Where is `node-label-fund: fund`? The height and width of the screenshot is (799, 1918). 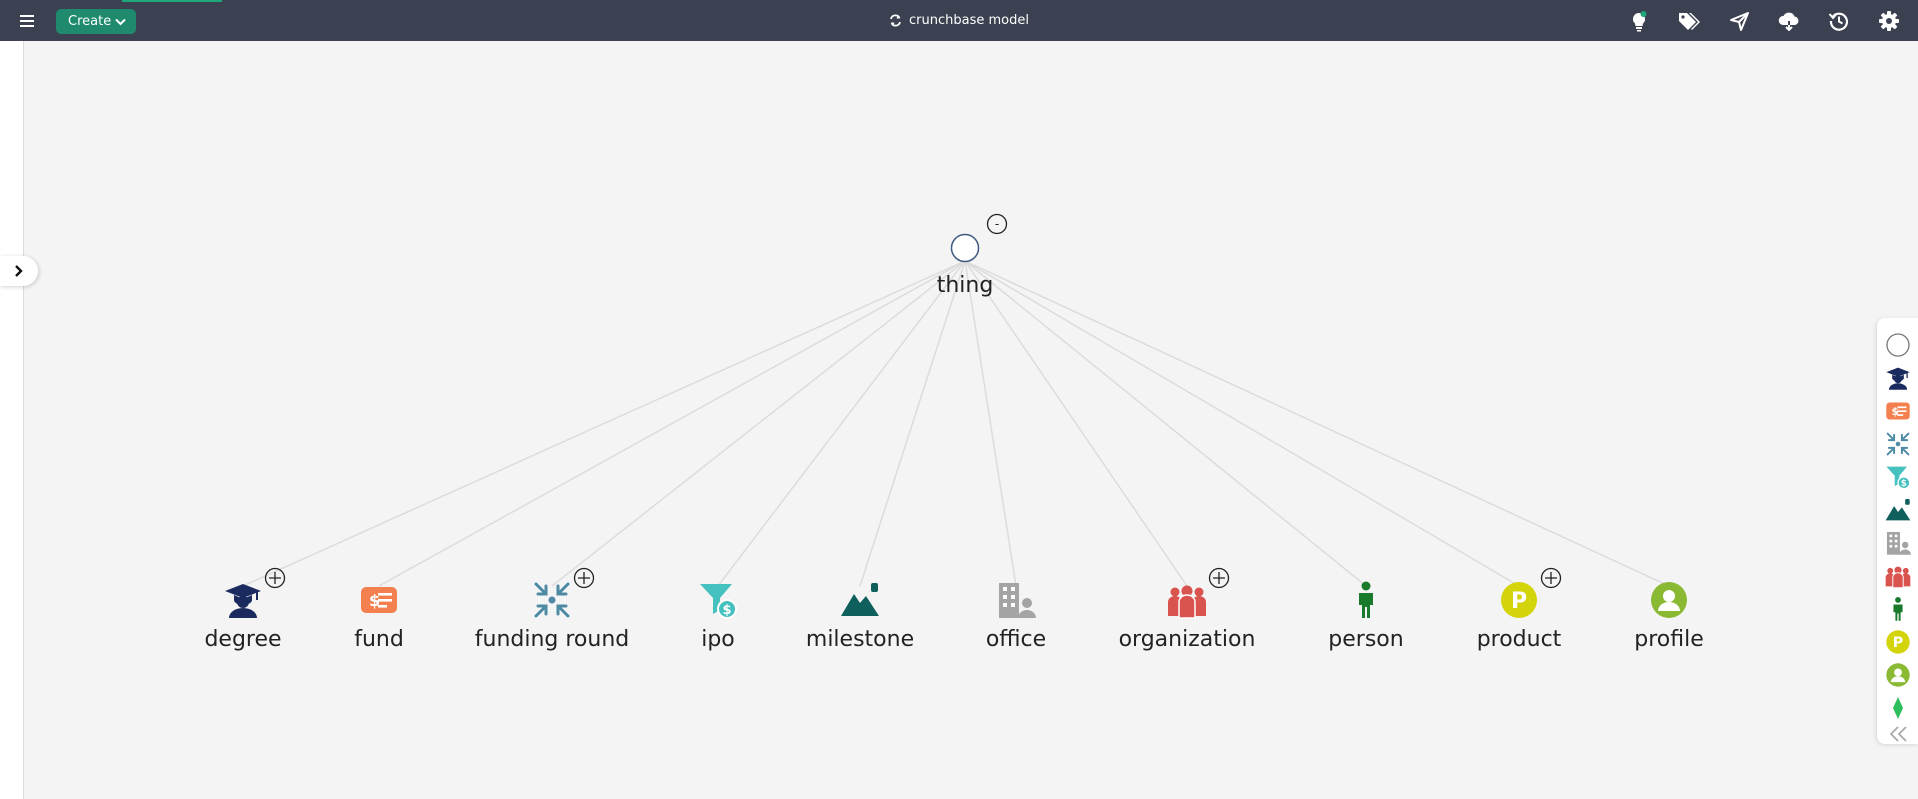 node-label-fund: fund is located at coordinates (379, 639).